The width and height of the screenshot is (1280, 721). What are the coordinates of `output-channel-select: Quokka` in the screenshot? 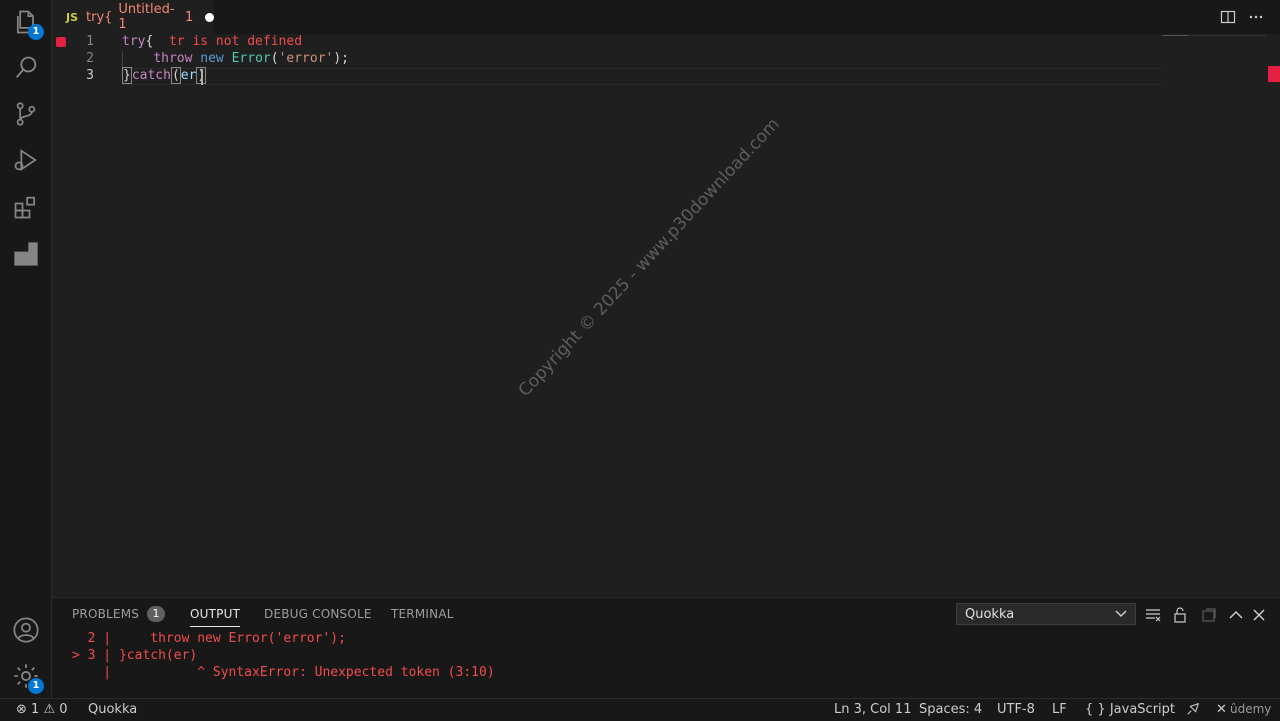 It's located at (1046, 614).